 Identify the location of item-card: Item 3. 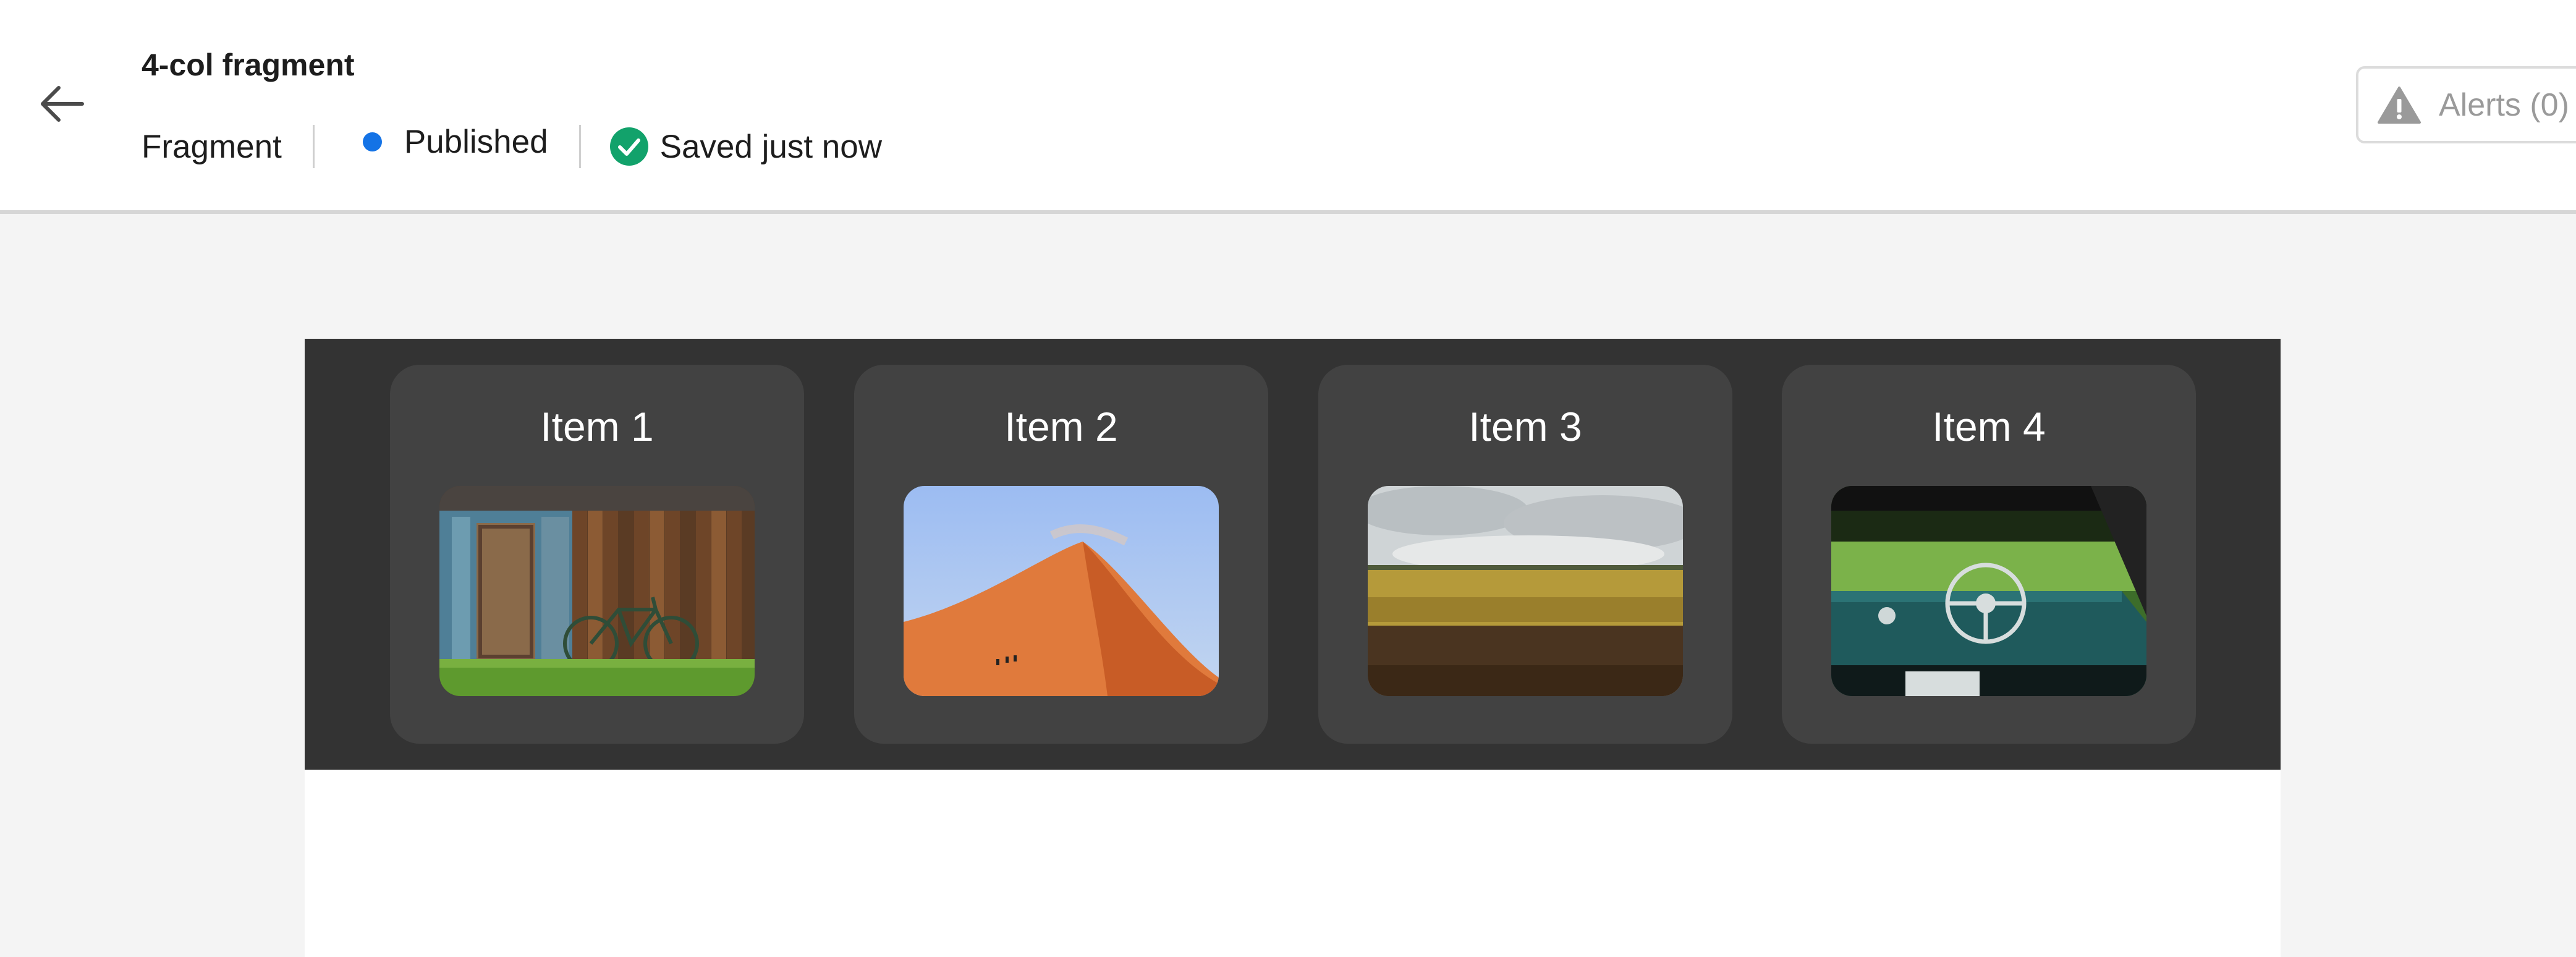
(1525, 554).